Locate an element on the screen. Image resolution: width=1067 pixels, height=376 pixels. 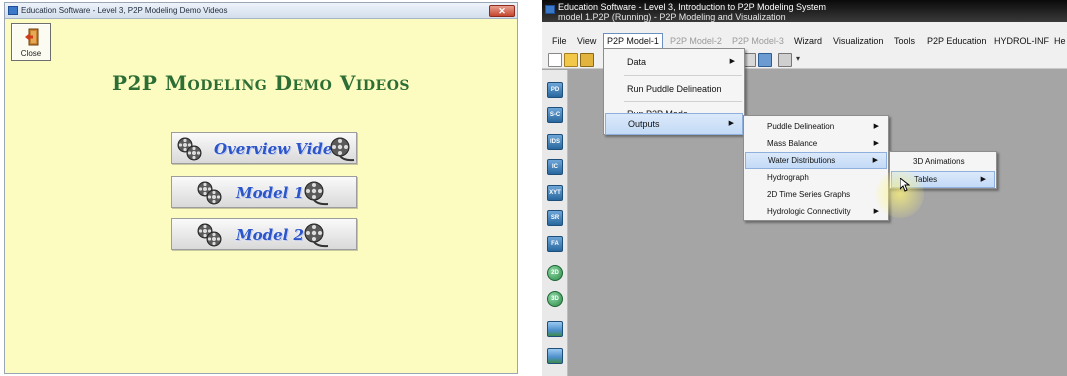
close-button-label: Close is located at coordinates (31, 53).